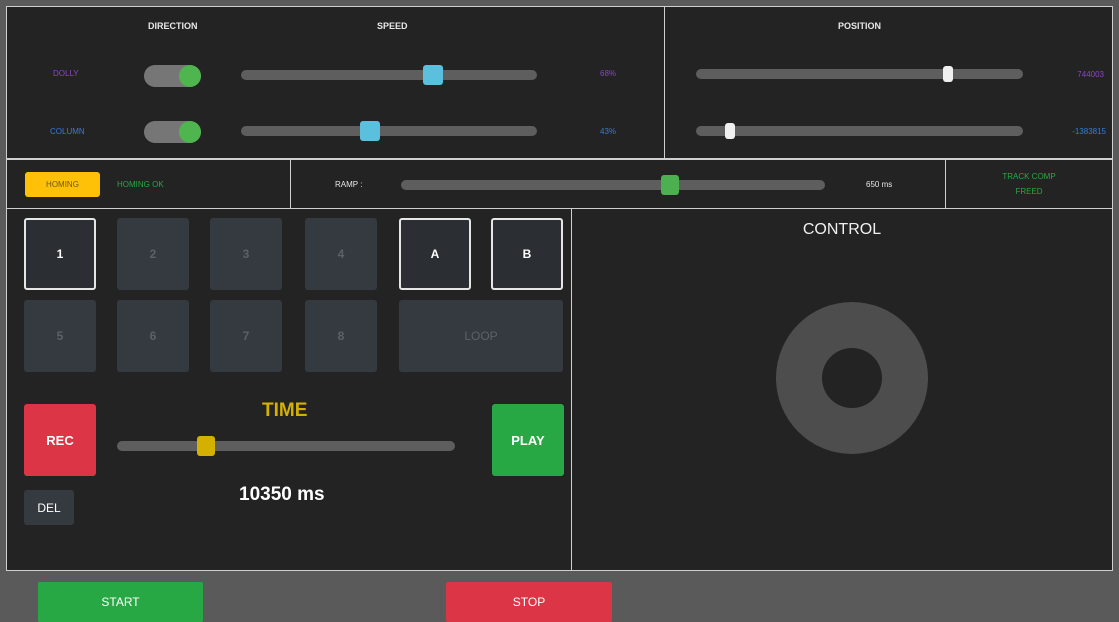 This screenshot has height=622, width=1119. I want to click on pad-3: 3, so click(246, 254).